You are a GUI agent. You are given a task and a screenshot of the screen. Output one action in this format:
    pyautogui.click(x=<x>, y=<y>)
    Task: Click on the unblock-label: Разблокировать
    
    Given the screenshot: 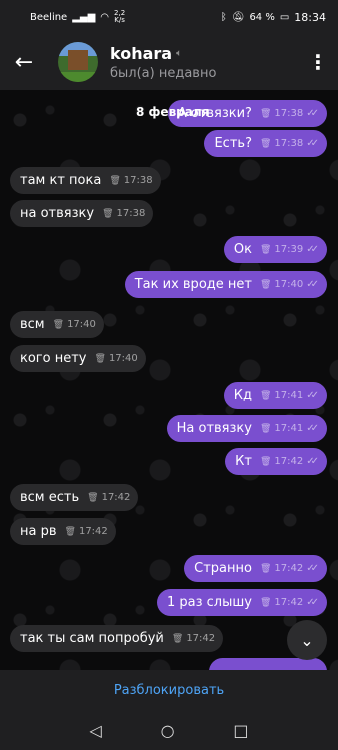 What is the action you would take?
    pyautogui.click(x=169, y=690)
    